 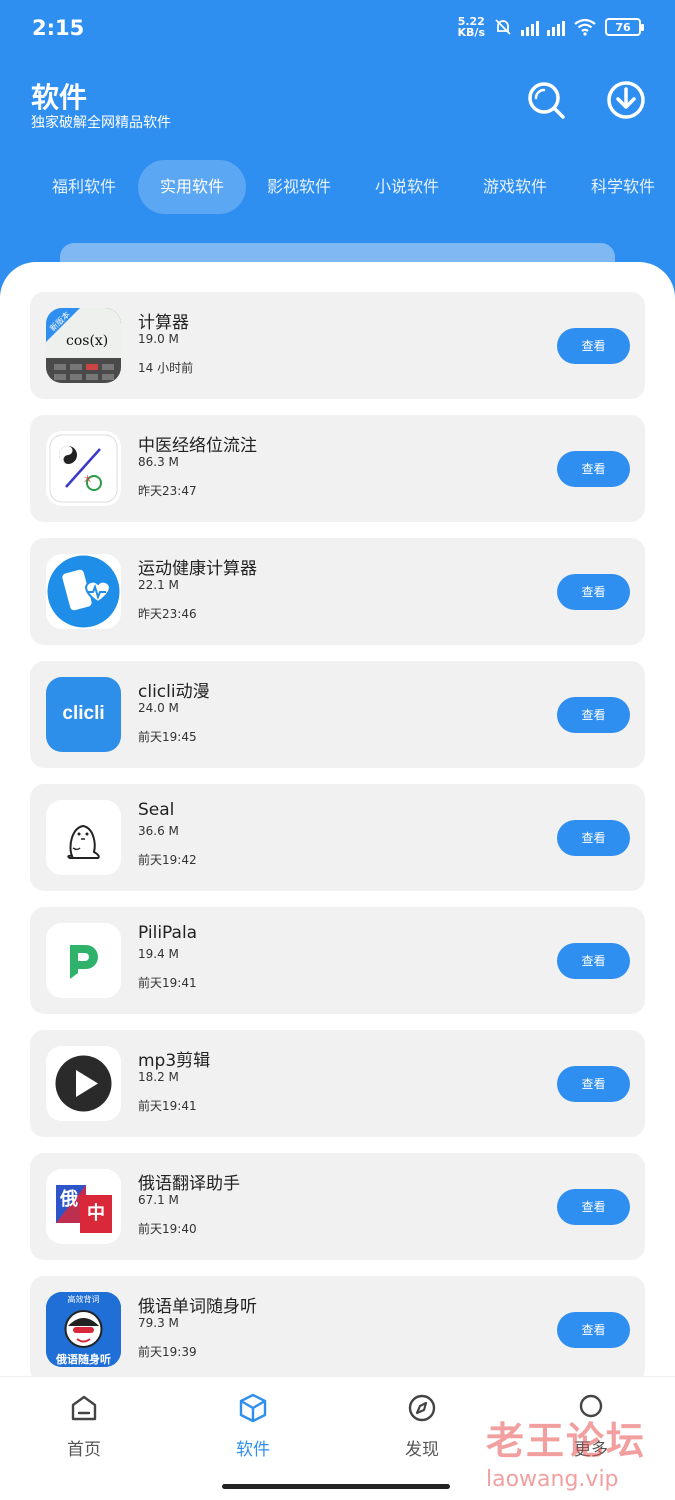 I want to click on category-tabs: 福利软件 实用软件 影视软件 小说软件 游戏软件 科学软件, so click(x=337, y=187).